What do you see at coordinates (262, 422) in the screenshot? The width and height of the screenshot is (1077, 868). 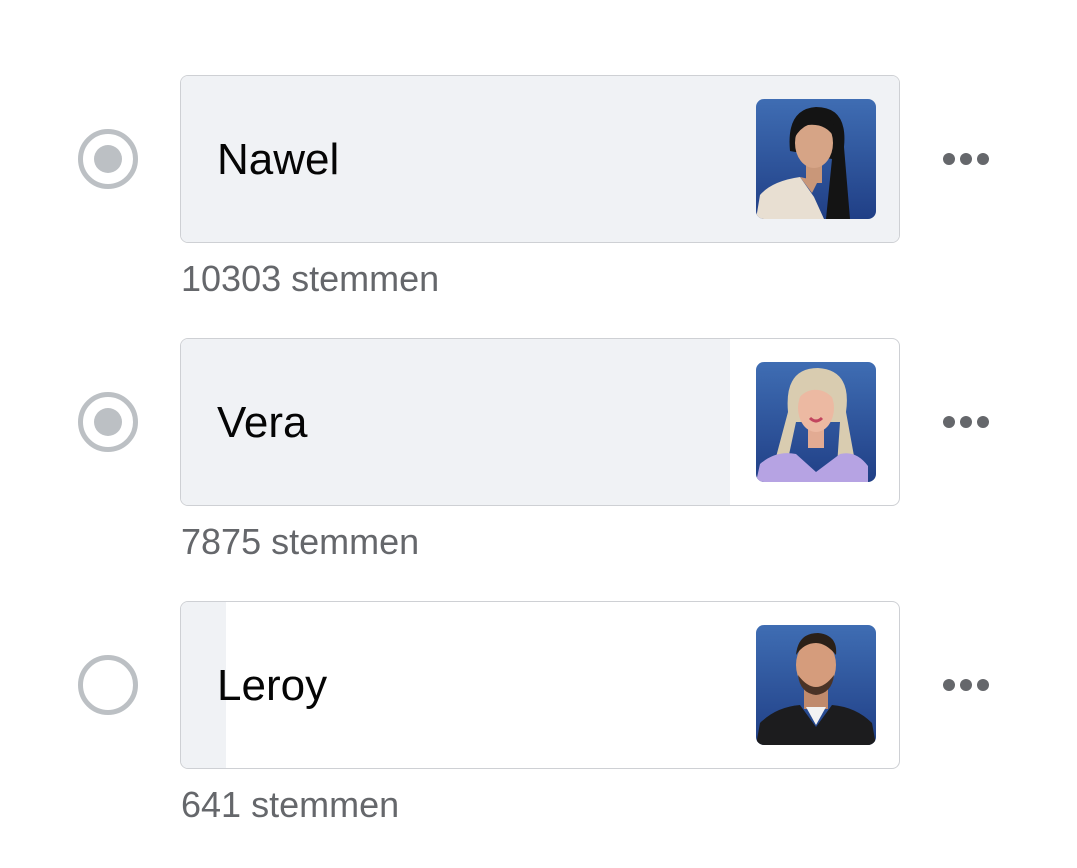 I see `option-name: Vera` at bounding box center [262, 422].